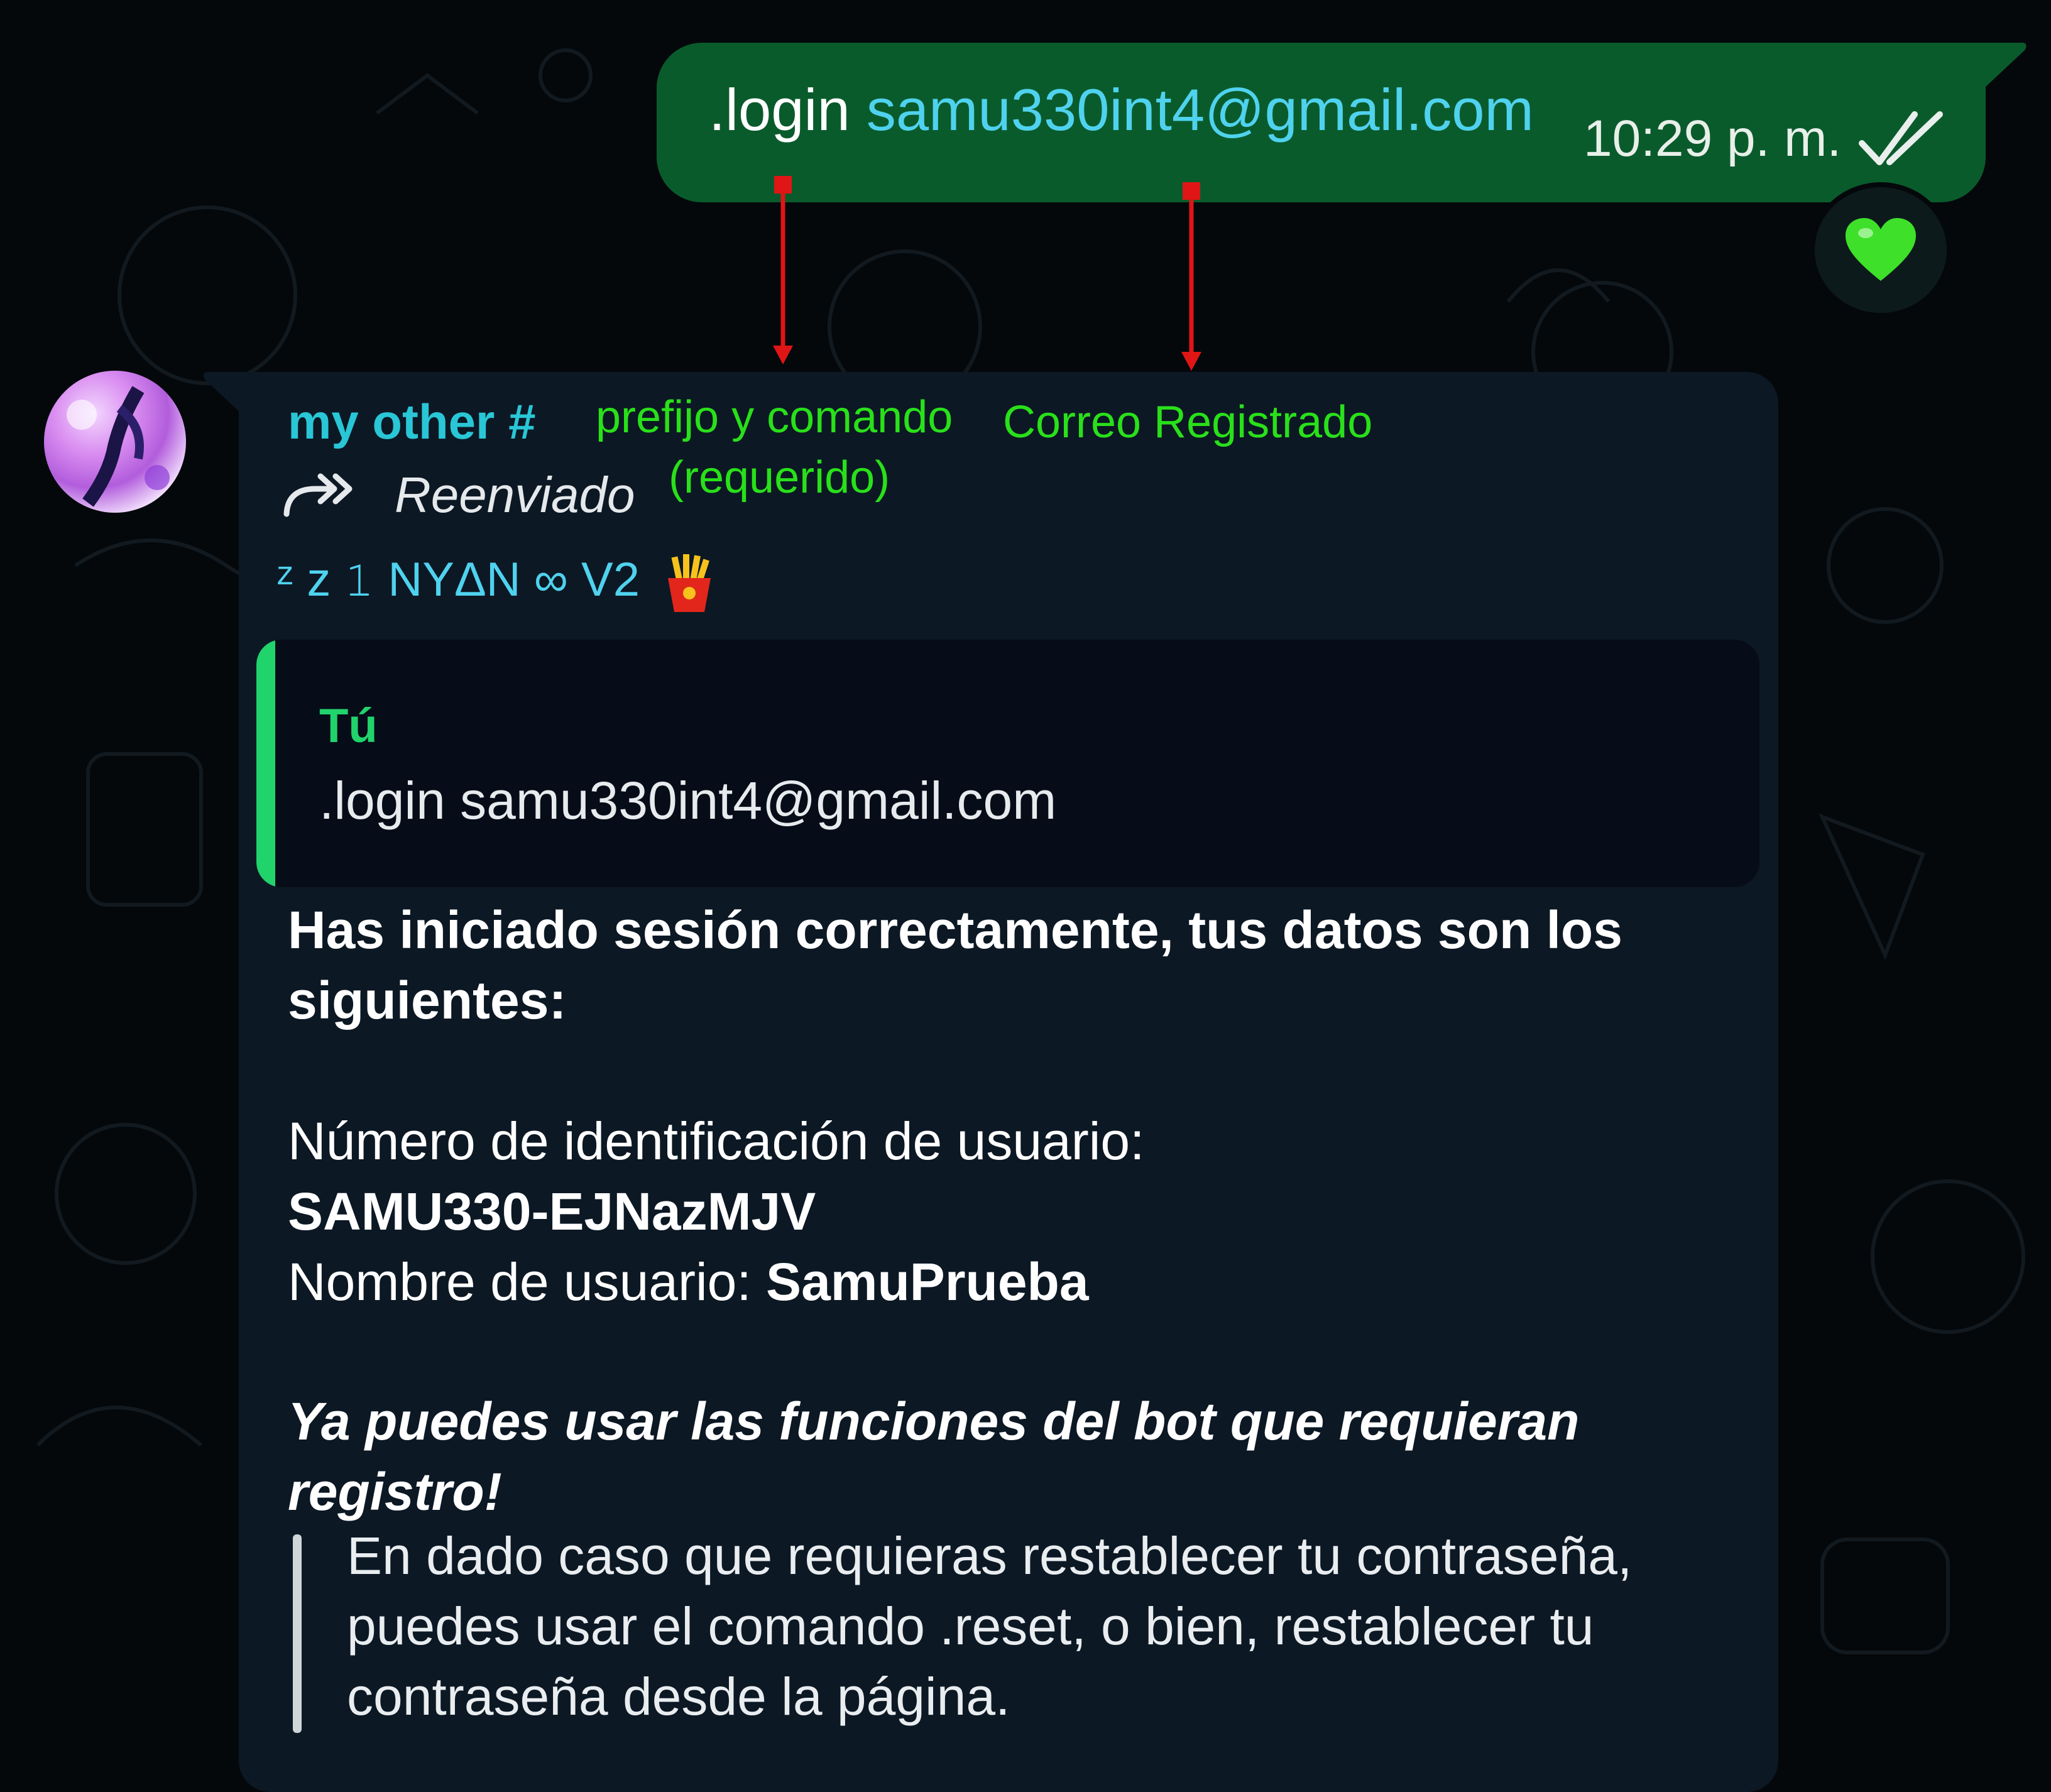 The image size is (2051, 1792). Describe the element at coordinates (780, 477) in the screenshot. I see `annotation-prefix-line2: (requerido)` at that location.